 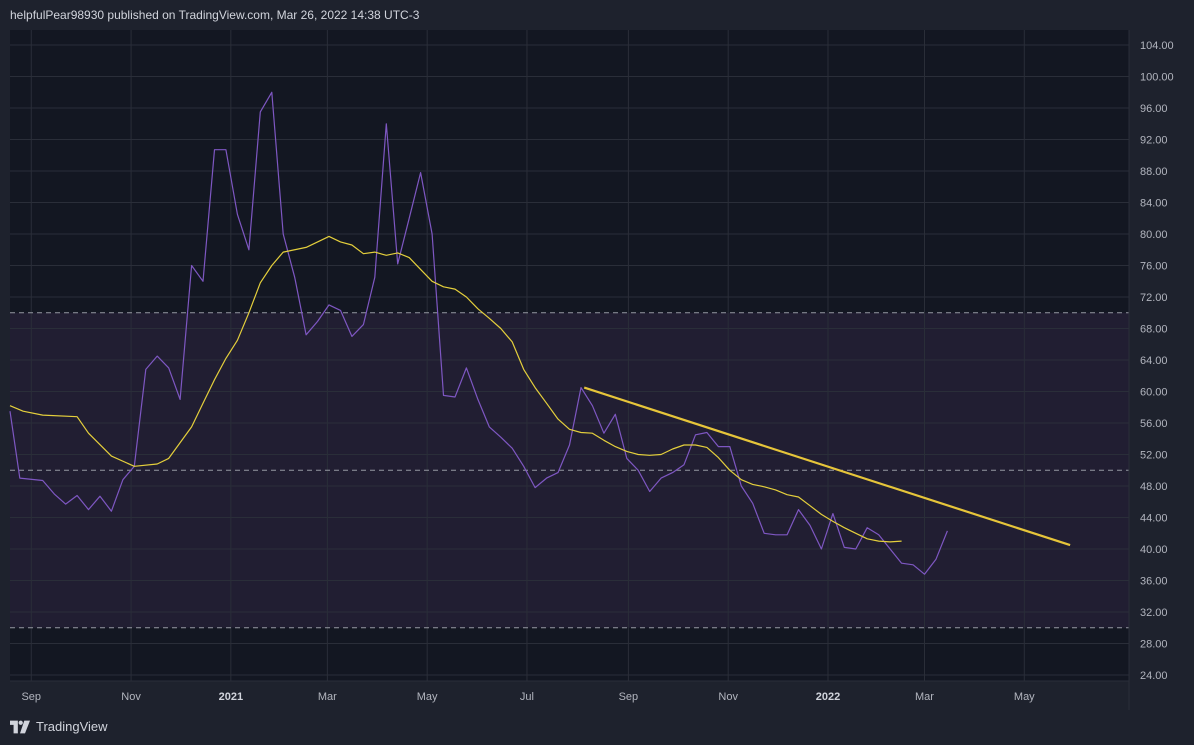 I want to click on price-tick-label: 64.00, so click(x=1154, y=361).